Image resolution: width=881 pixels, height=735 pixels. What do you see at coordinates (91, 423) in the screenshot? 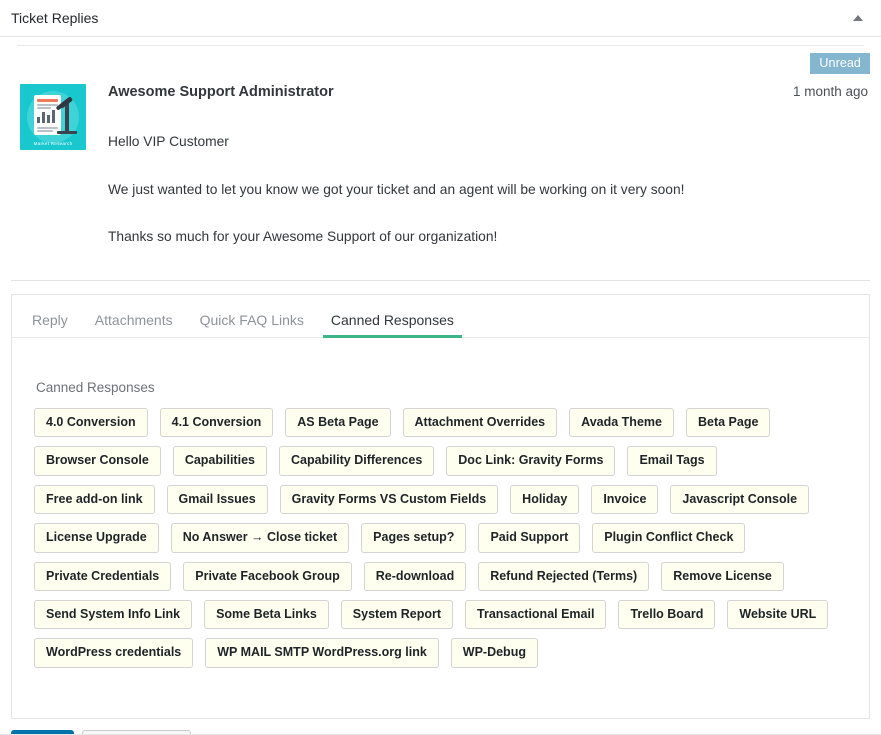
I see `canned-response-button: 4.0 Conversion` at bounding box center [91, 423].